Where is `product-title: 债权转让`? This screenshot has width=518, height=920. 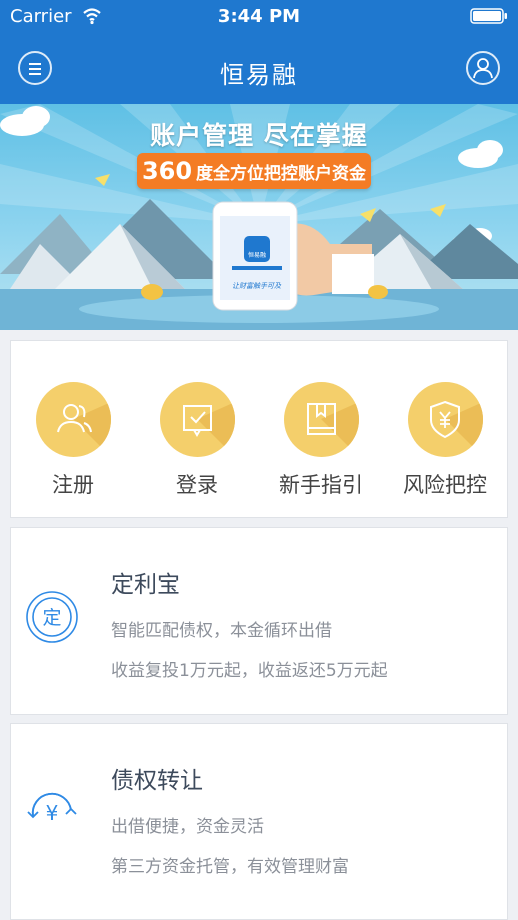
product-title: 债权转让 is located at coordinates (157, 781).